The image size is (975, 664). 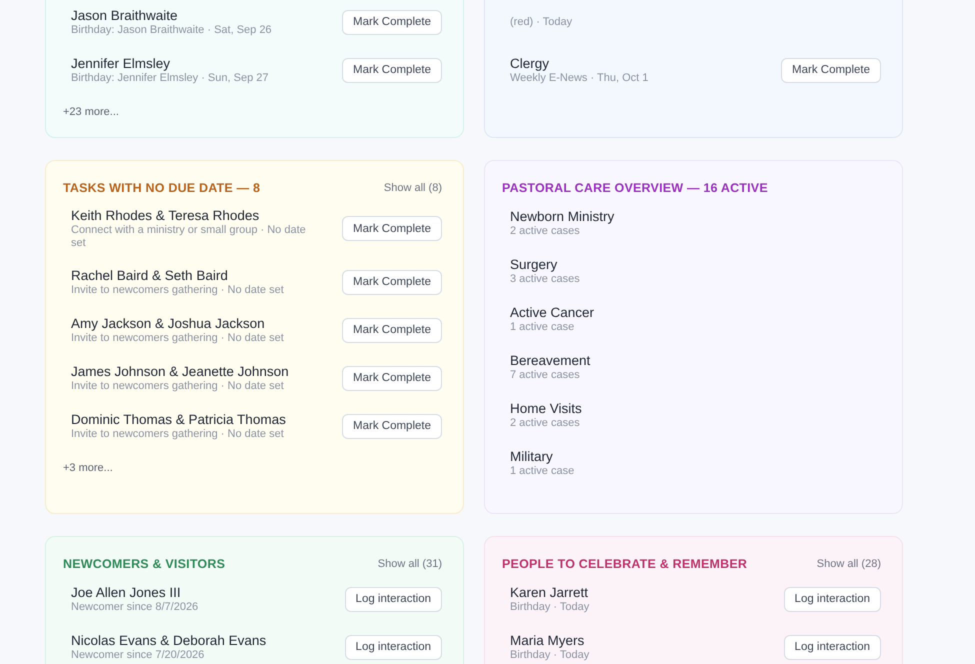 What do you see at coordinates (178, 419) in the screenshot?
I see `item-name: Dominic Thomas & Patricia Thomas` at bounding box center [178, 419].